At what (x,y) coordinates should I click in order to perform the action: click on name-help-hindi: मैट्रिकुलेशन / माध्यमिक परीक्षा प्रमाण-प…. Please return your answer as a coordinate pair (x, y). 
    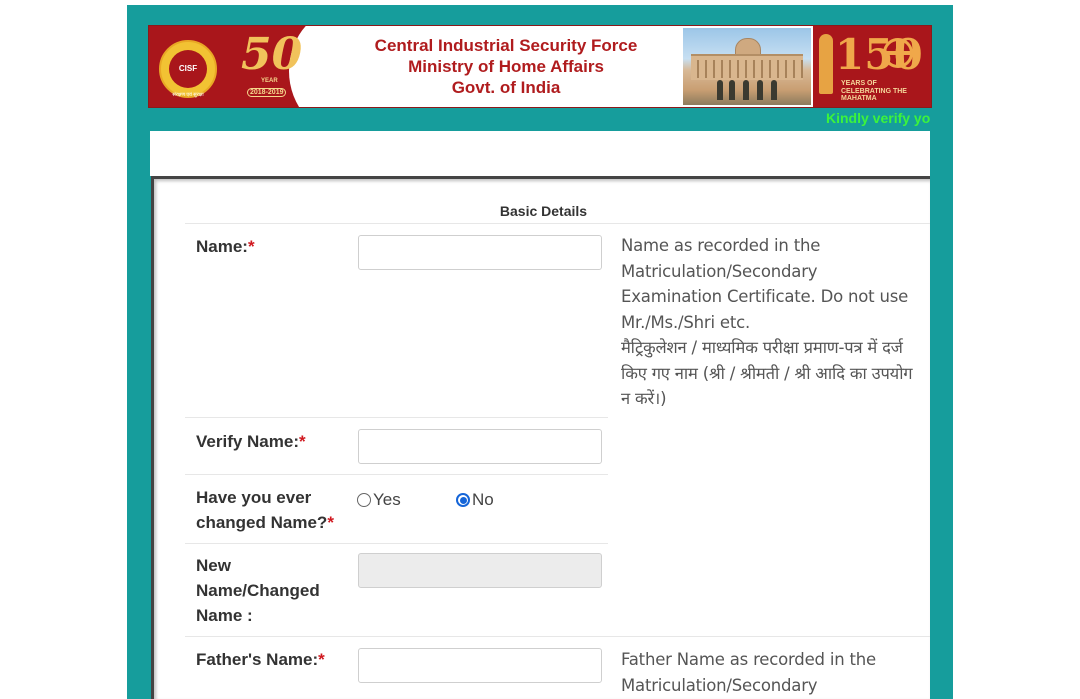
    Looking at the image, I should click on (767, 373).